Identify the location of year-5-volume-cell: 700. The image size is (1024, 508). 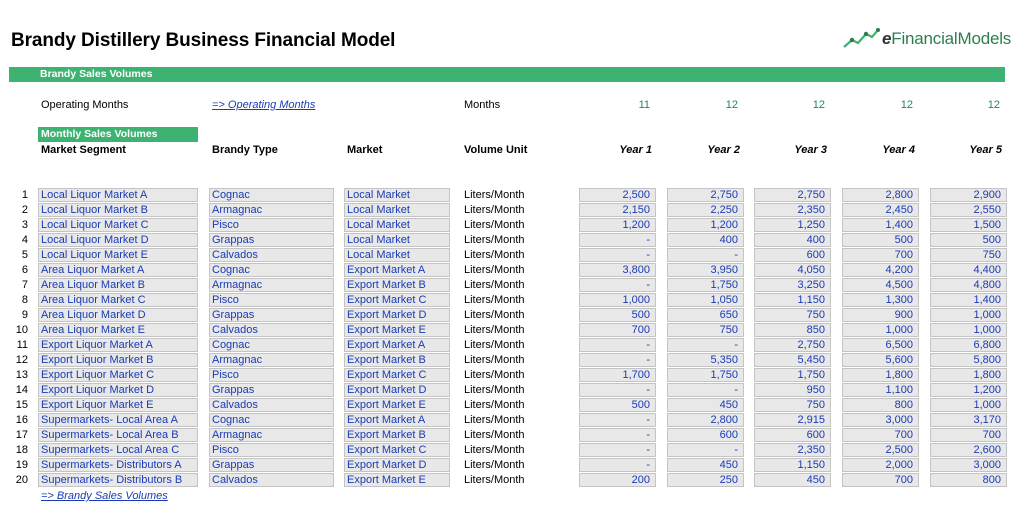
(968, 435).